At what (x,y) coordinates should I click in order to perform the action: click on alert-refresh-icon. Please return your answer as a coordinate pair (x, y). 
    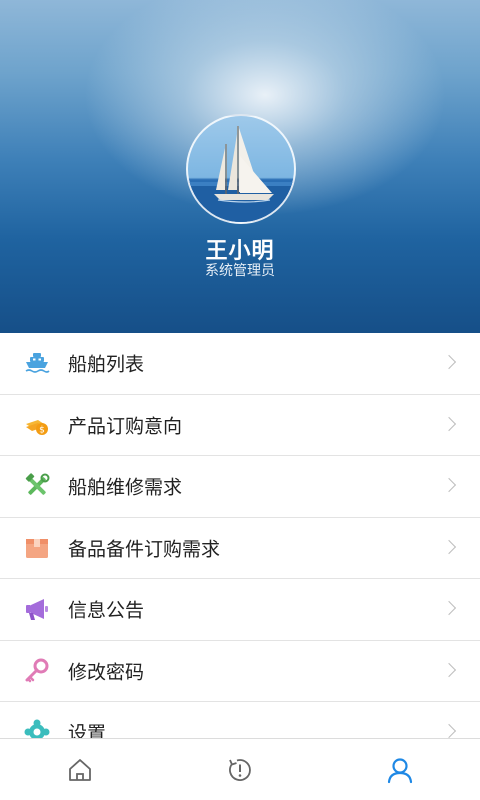
    Looking at the image, I should click on (240, 770).